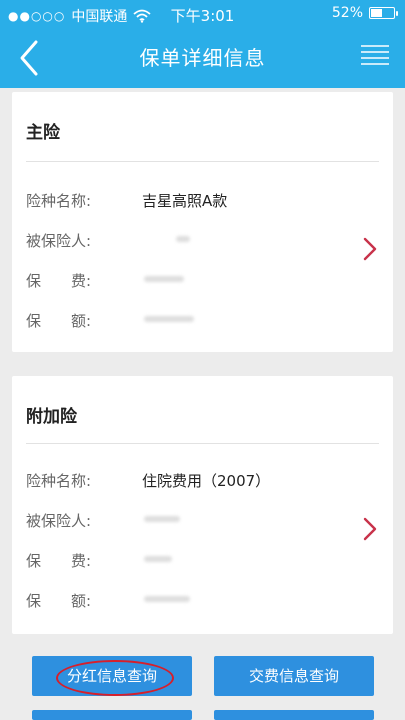 Image resolution: width=405 pixels, height=720 pixels. Describe the element at coordinates (383, 13) in the screenshot. I see `battery-icon` at that location.